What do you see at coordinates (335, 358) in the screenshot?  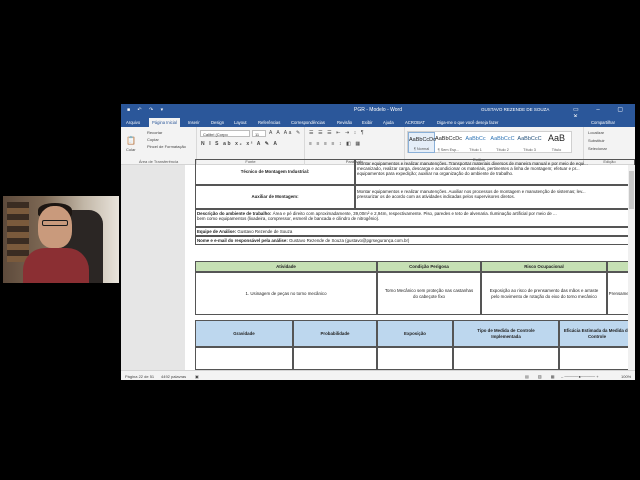 I see `probability-cell` at bounding box center [335, 358].